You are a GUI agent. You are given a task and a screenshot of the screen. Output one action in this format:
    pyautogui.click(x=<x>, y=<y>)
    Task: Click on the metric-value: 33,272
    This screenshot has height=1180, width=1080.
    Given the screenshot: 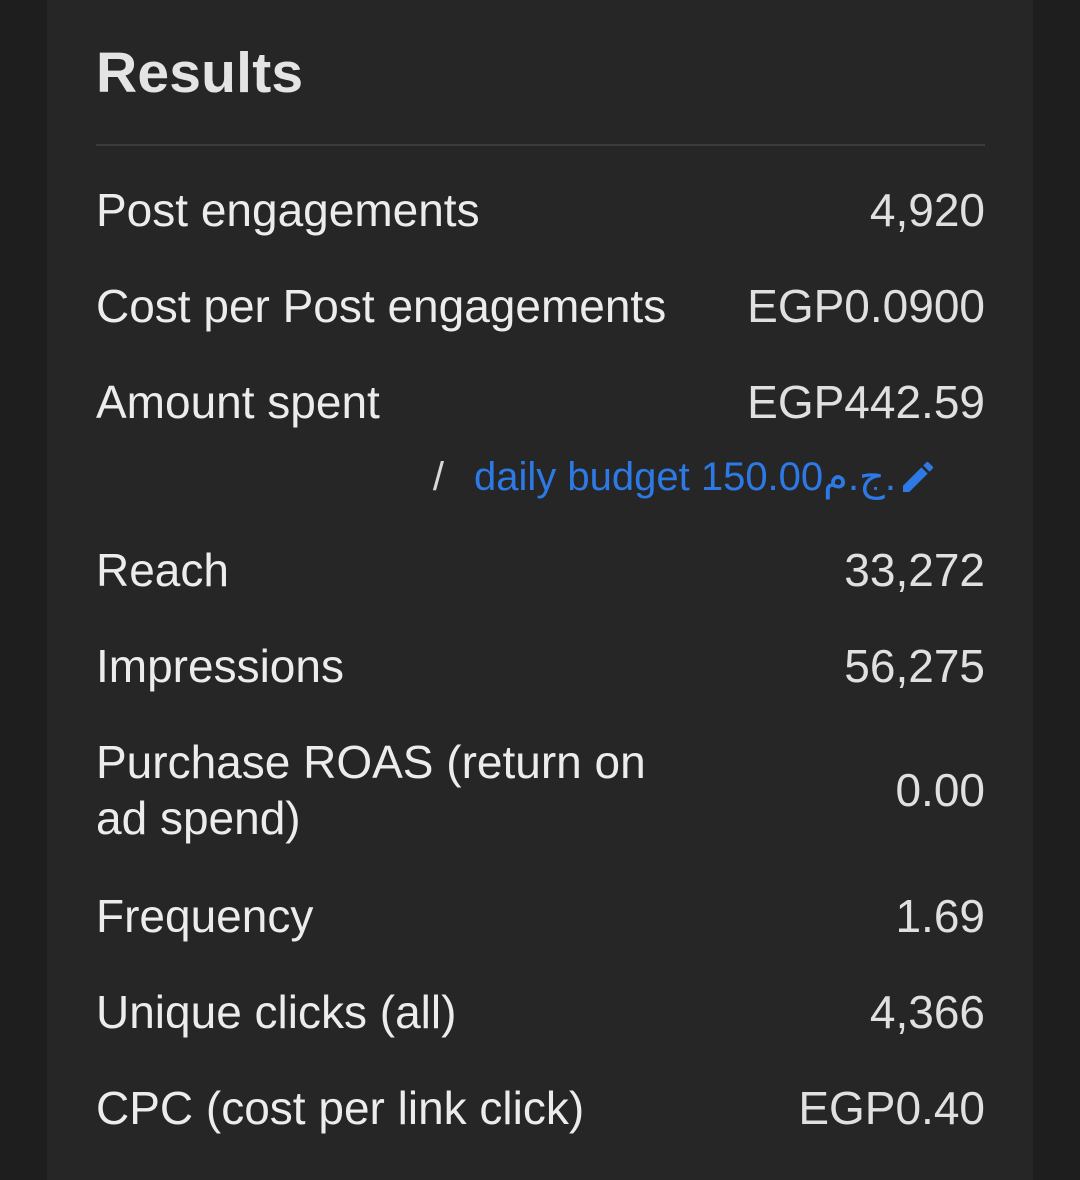 What is the action you would take?
    pyautogui.click(x=914, y=570)
    